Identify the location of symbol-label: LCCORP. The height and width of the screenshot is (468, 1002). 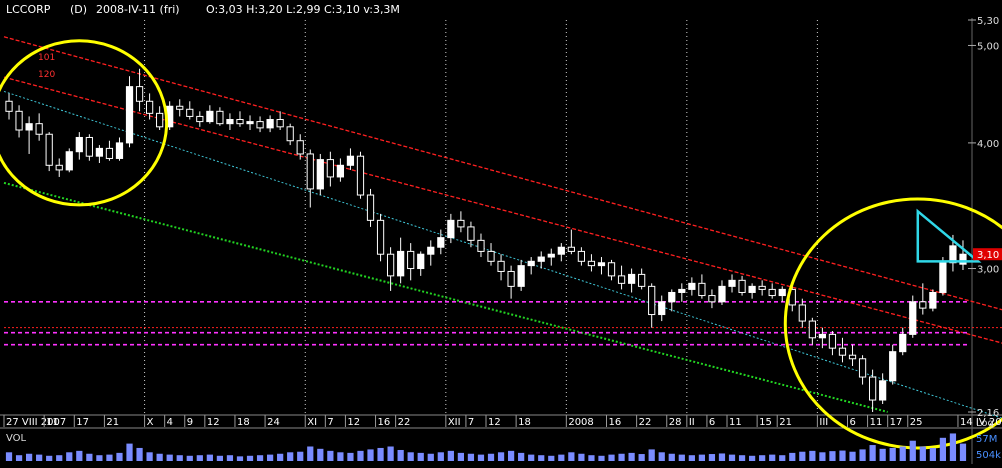
(28, 9).